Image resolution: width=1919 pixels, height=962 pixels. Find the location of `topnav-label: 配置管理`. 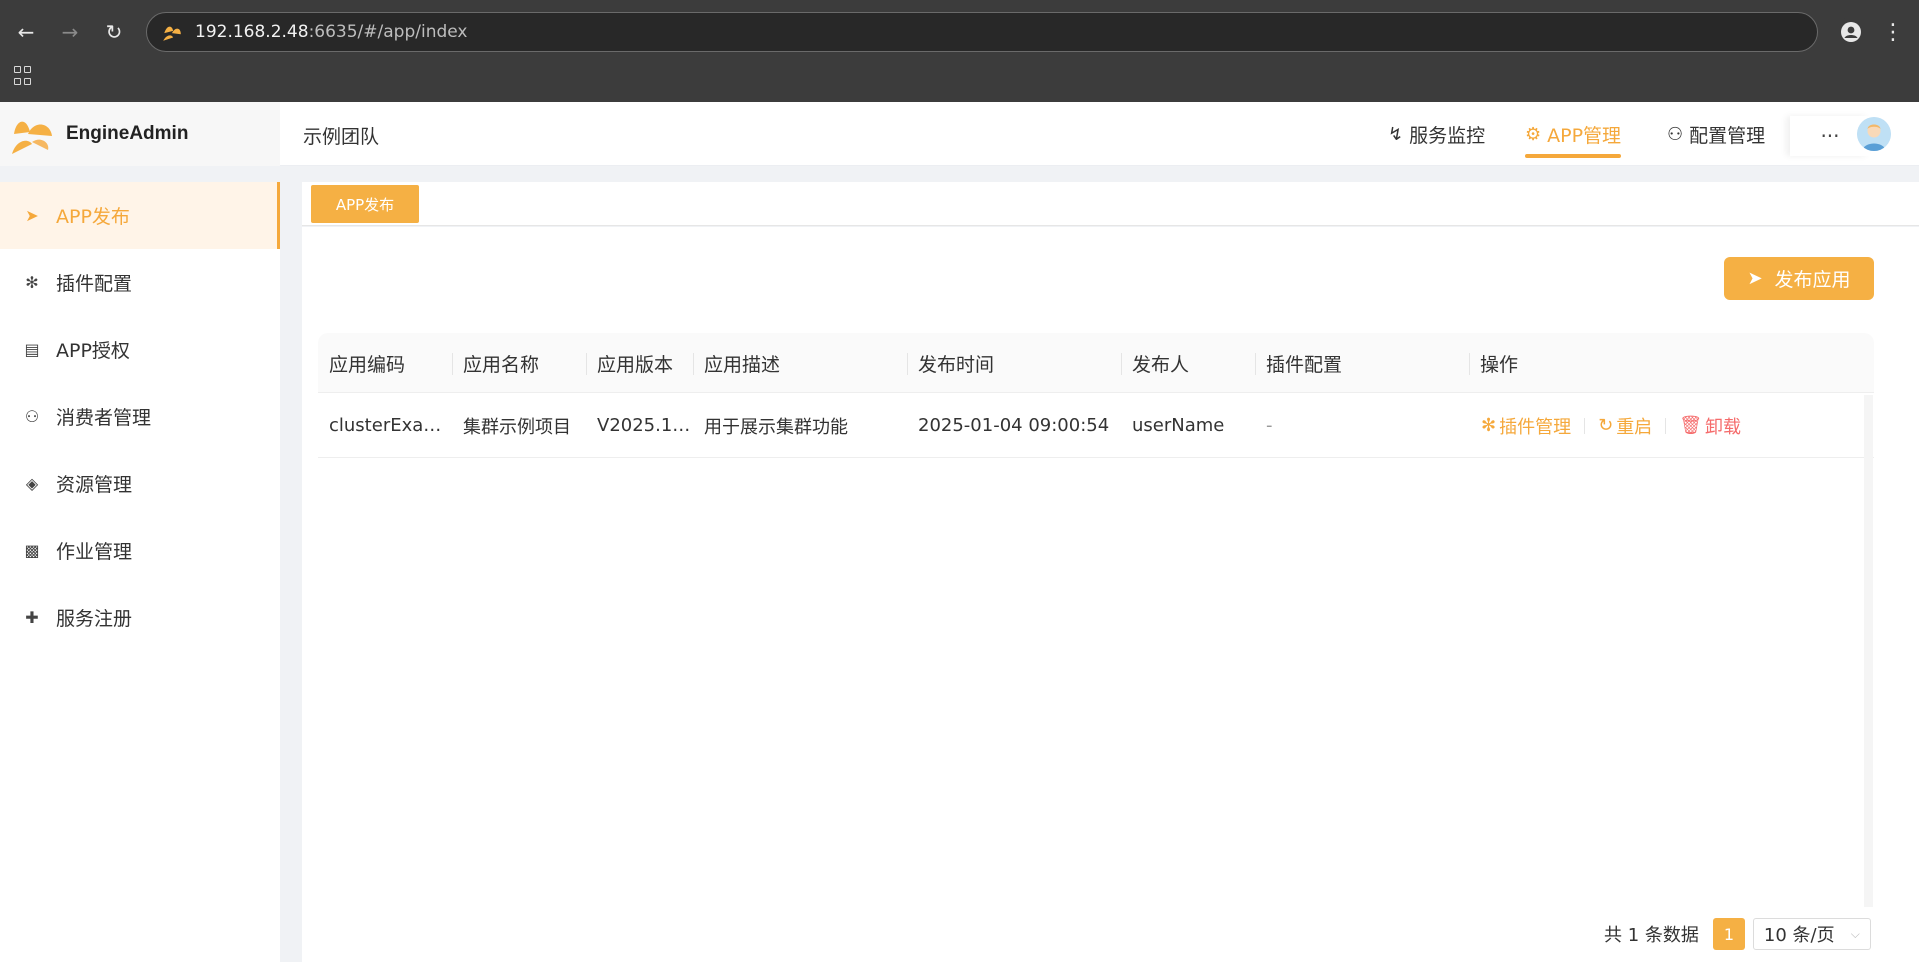

topnav-label: 配置管理 is located at coordinates (1727, 135).